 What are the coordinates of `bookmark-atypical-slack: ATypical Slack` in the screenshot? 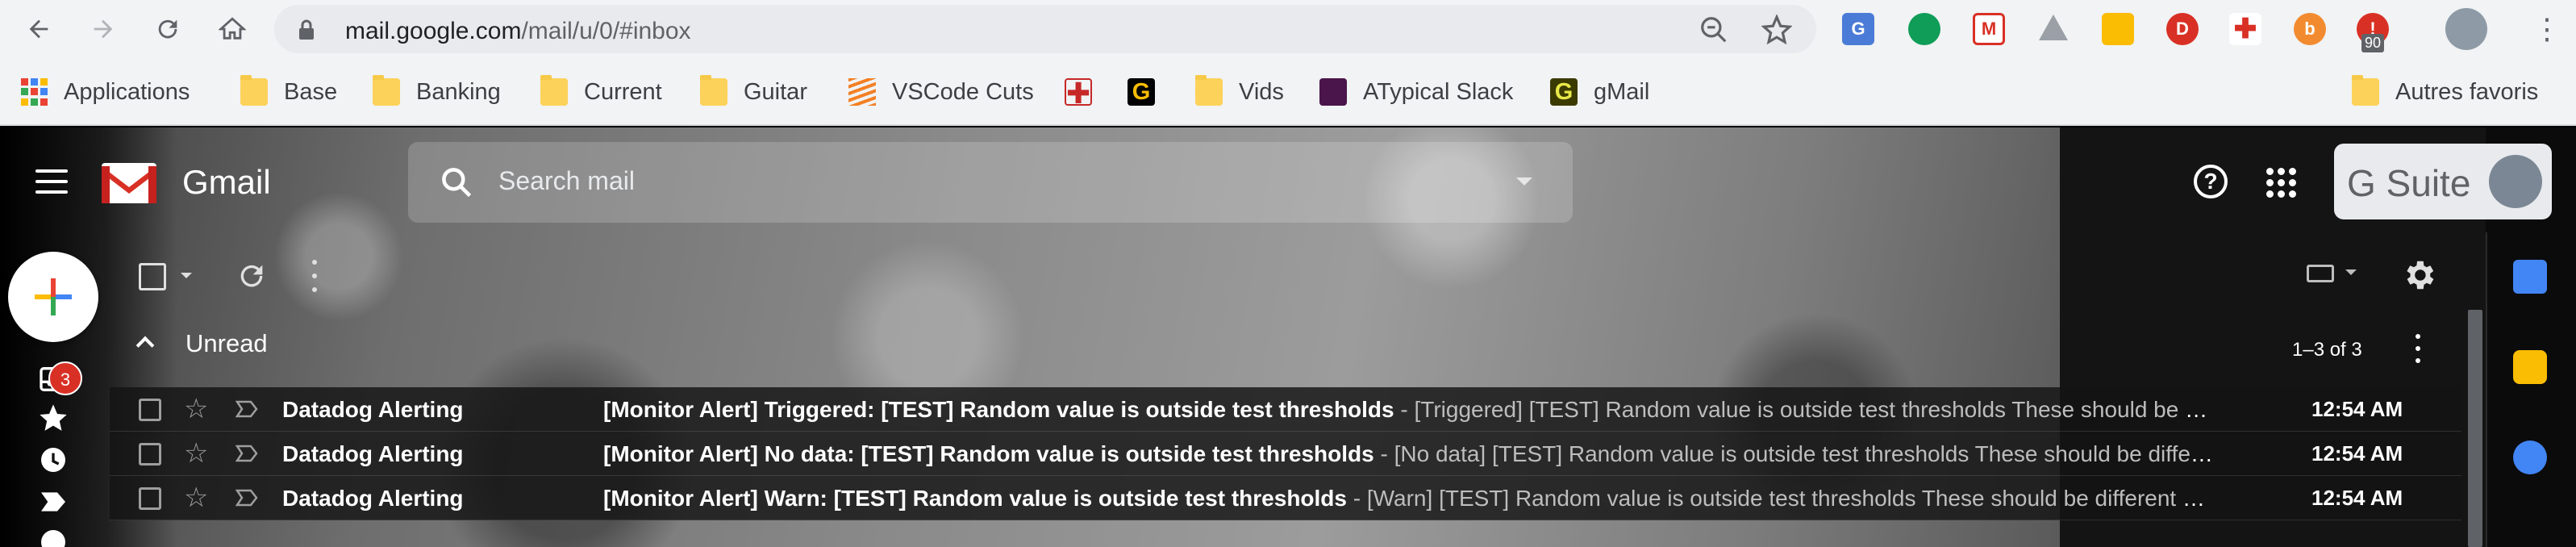 It's located at (1416, 92).